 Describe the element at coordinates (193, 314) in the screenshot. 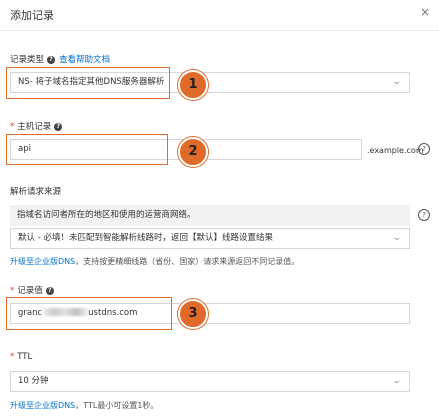

I see `annotation-badge-3: 3` at that location.